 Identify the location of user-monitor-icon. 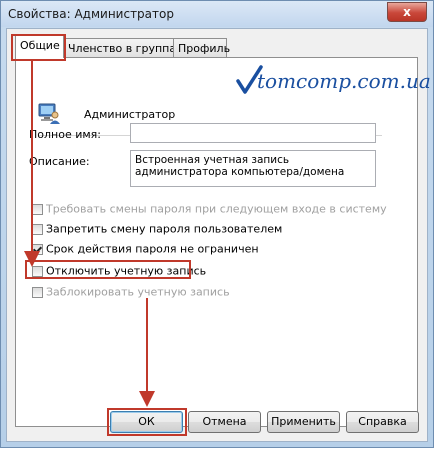
(49, 113).